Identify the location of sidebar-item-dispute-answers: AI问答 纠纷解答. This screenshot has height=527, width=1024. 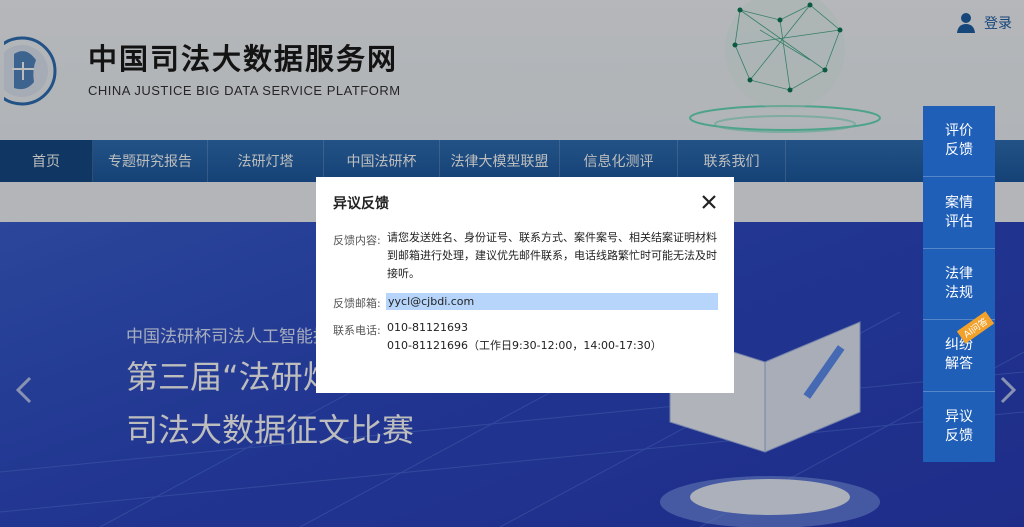
(959, 351).